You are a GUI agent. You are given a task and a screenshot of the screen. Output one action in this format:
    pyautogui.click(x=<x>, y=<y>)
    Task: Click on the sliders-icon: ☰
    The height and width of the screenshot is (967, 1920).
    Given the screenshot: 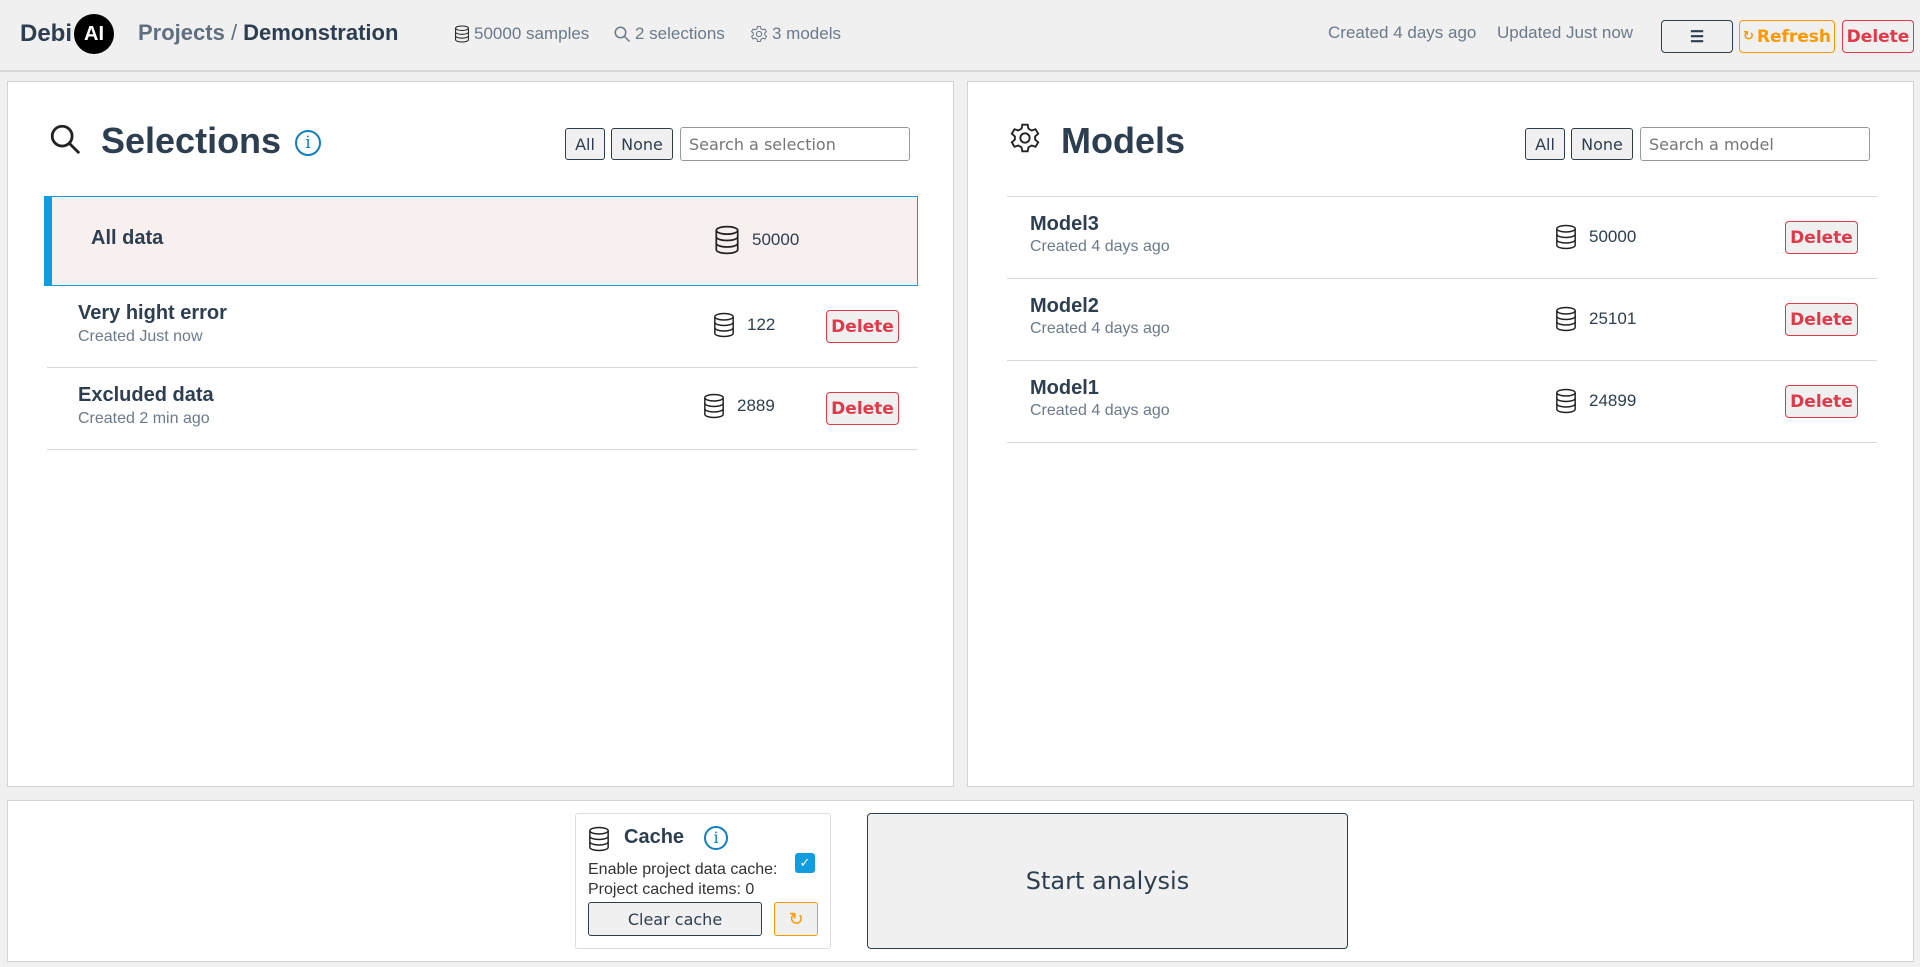 What is the action you would take?
    pyautogui.click(x=1697, y=37)
    